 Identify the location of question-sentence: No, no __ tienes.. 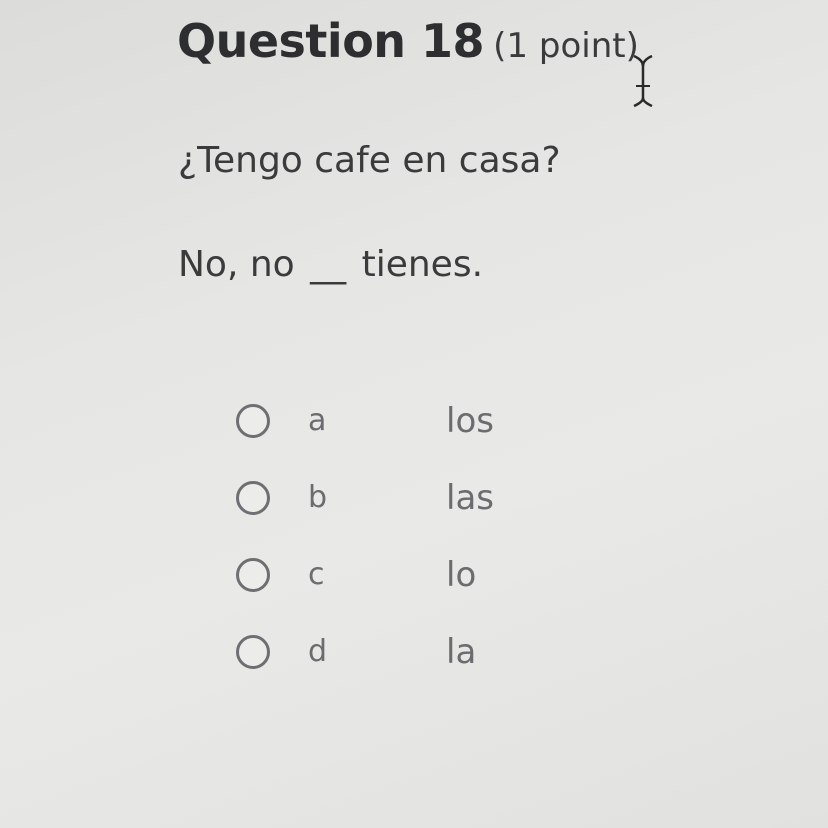
(330, 264).